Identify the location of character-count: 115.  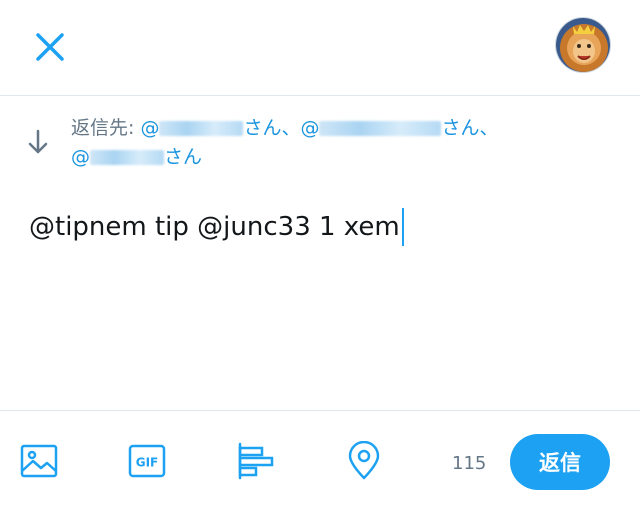
(469, 463).